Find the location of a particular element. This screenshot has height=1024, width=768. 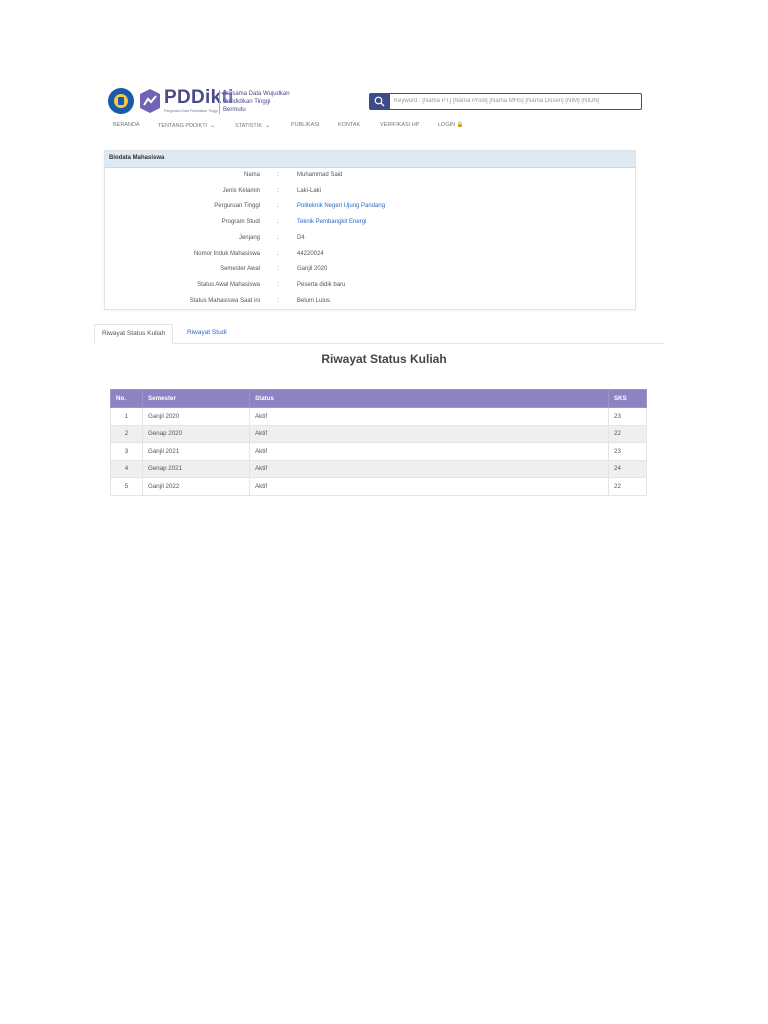

nav-item-tentang-pddikti: TENTANG PDDIKTI ⌄ is located at coordinates (186, 125).